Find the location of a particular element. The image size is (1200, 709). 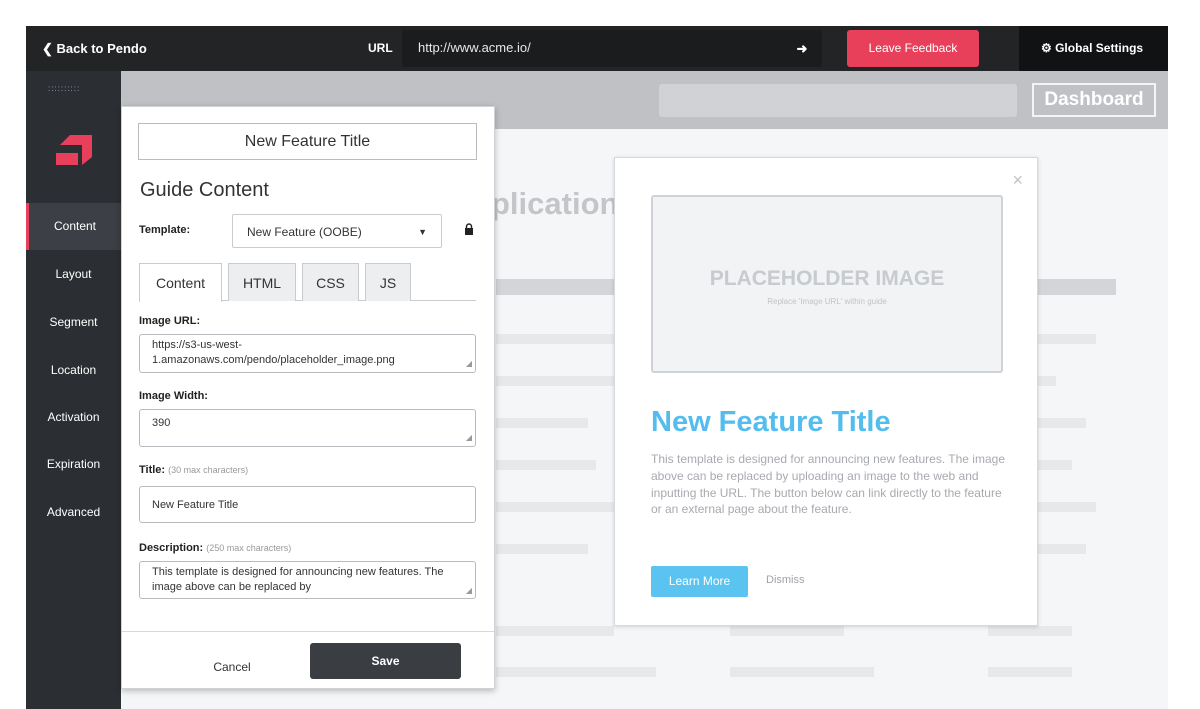

back-to-pendo-link: ❮ Back to Pendo is located at coordinates (94, 49).